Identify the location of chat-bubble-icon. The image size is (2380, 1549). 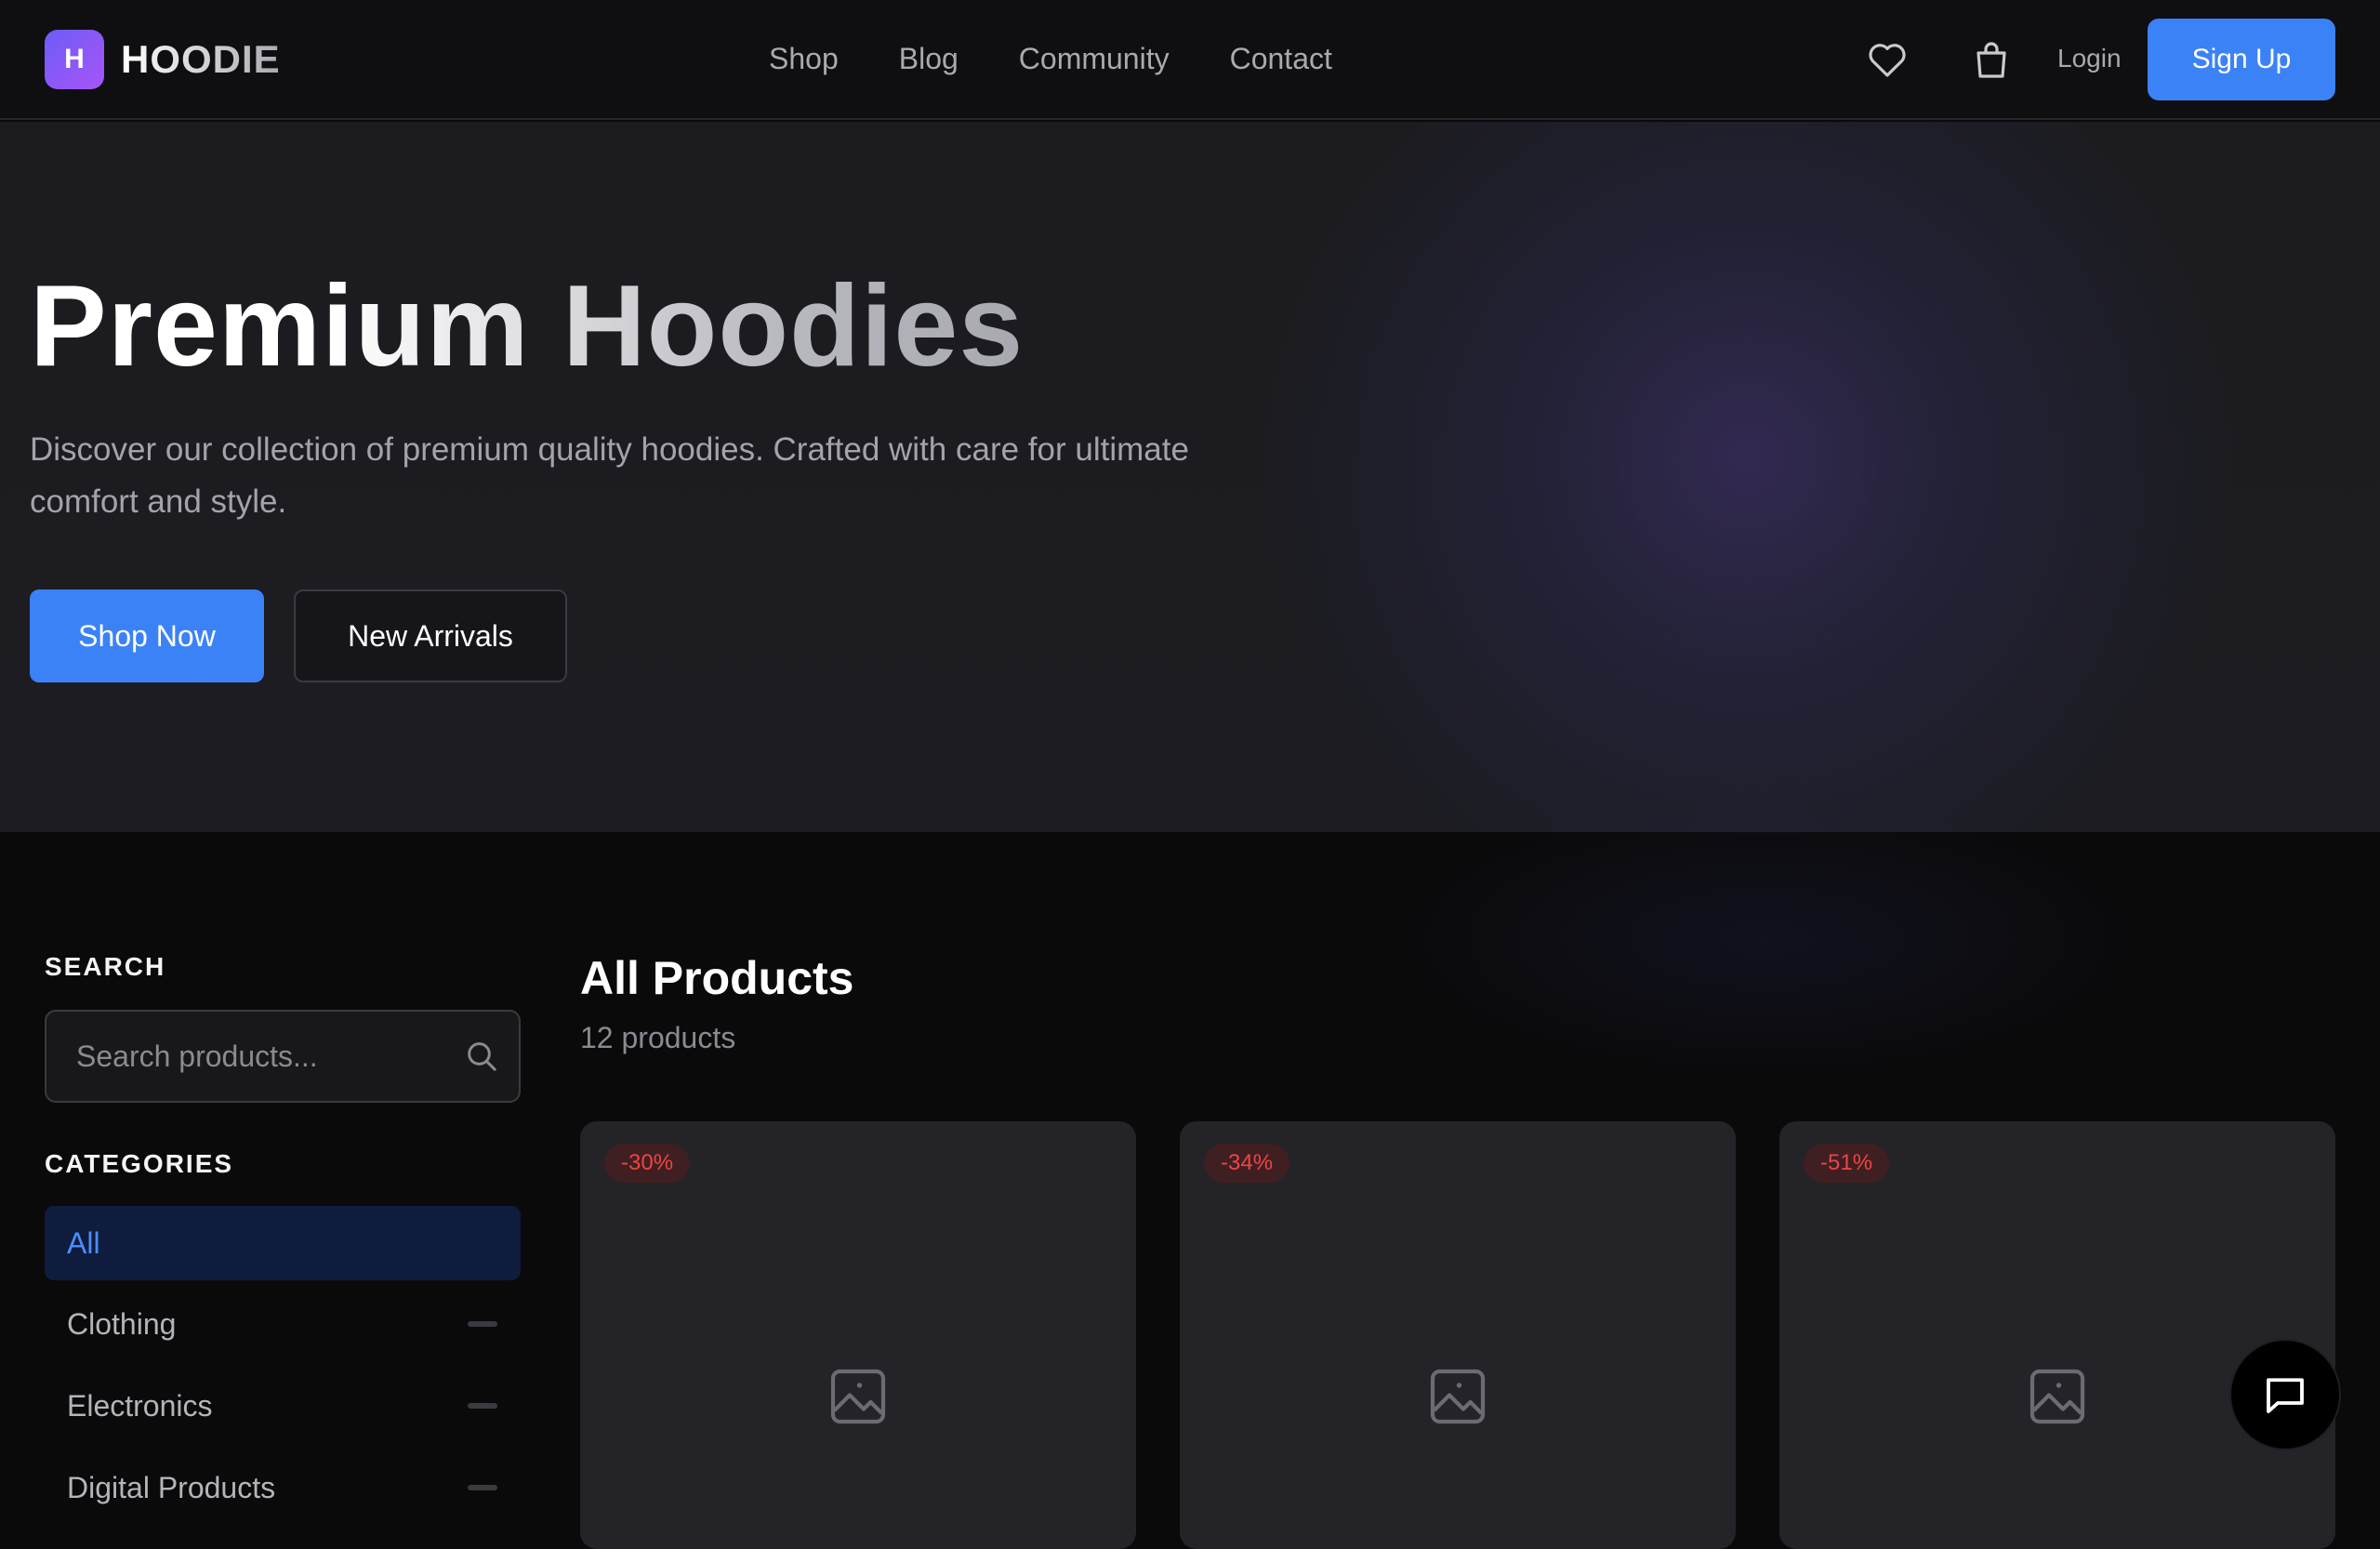
(2285, 1395).